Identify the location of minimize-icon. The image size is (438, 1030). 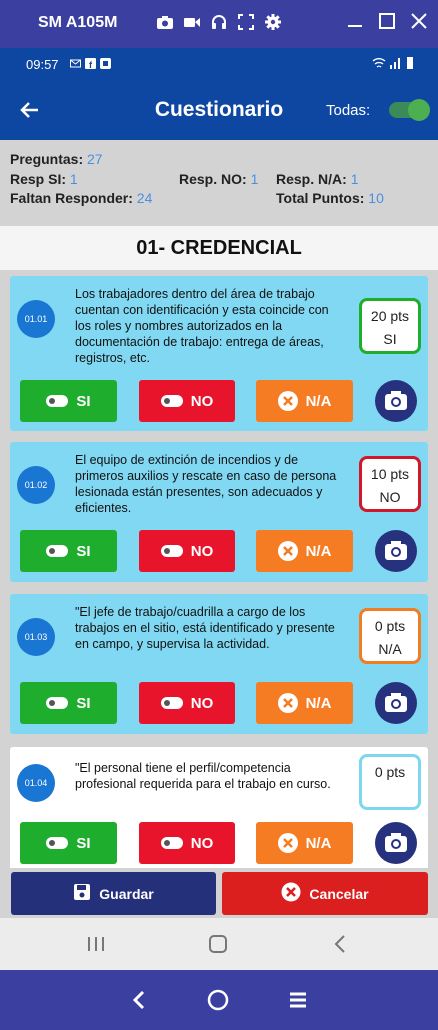
(355, 21).